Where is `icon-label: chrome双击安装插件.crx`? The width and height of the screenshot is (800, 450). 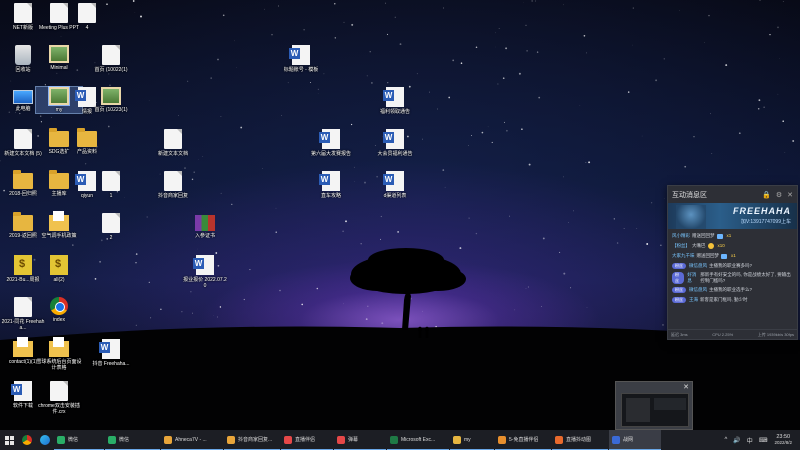 icon-label: chrome双击安装插件.crx is located at coordinates (59, 409).